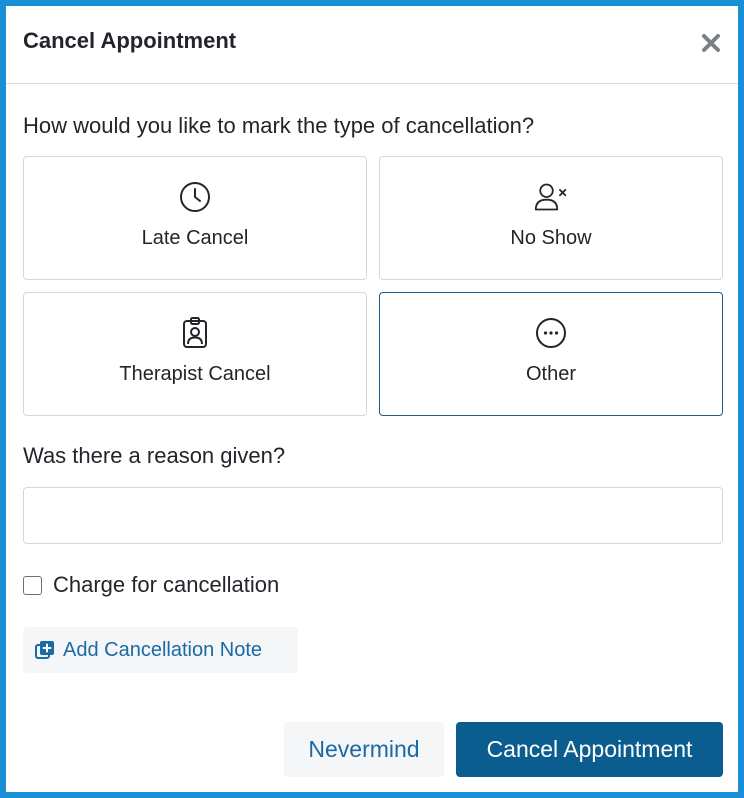 This screenshot has height=798, width=744. I want to click on add-note-label: Add Cancellation Note, so click(163, 649).